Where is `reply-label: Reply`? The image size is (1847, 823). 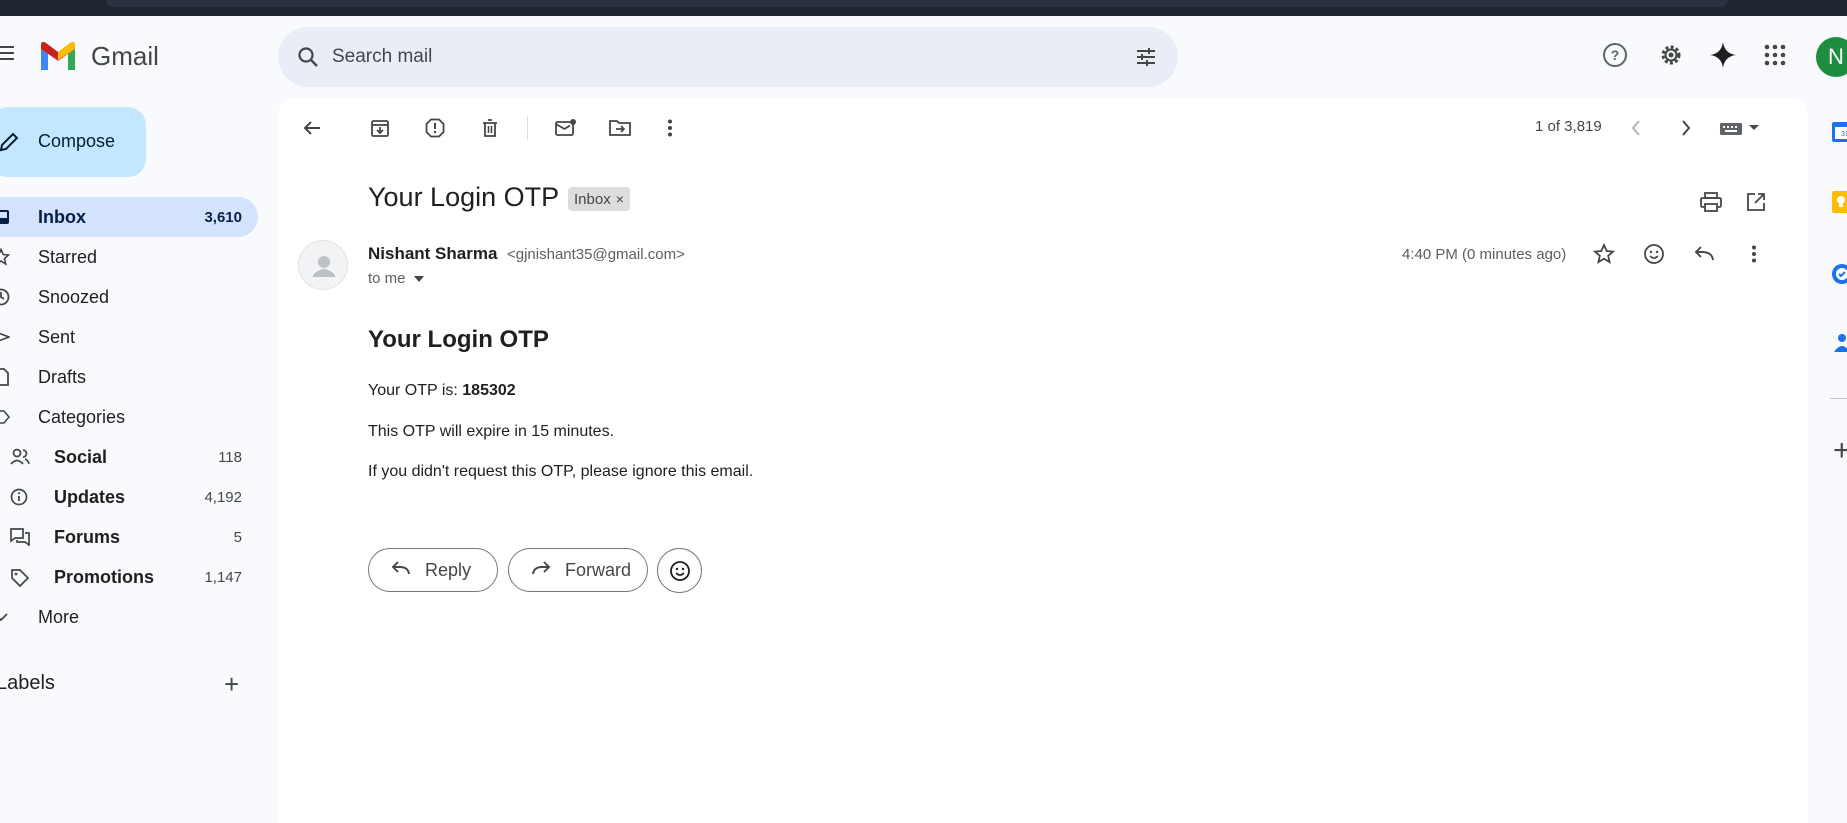
reply-label: Reply is located at coordinates (448, 569).